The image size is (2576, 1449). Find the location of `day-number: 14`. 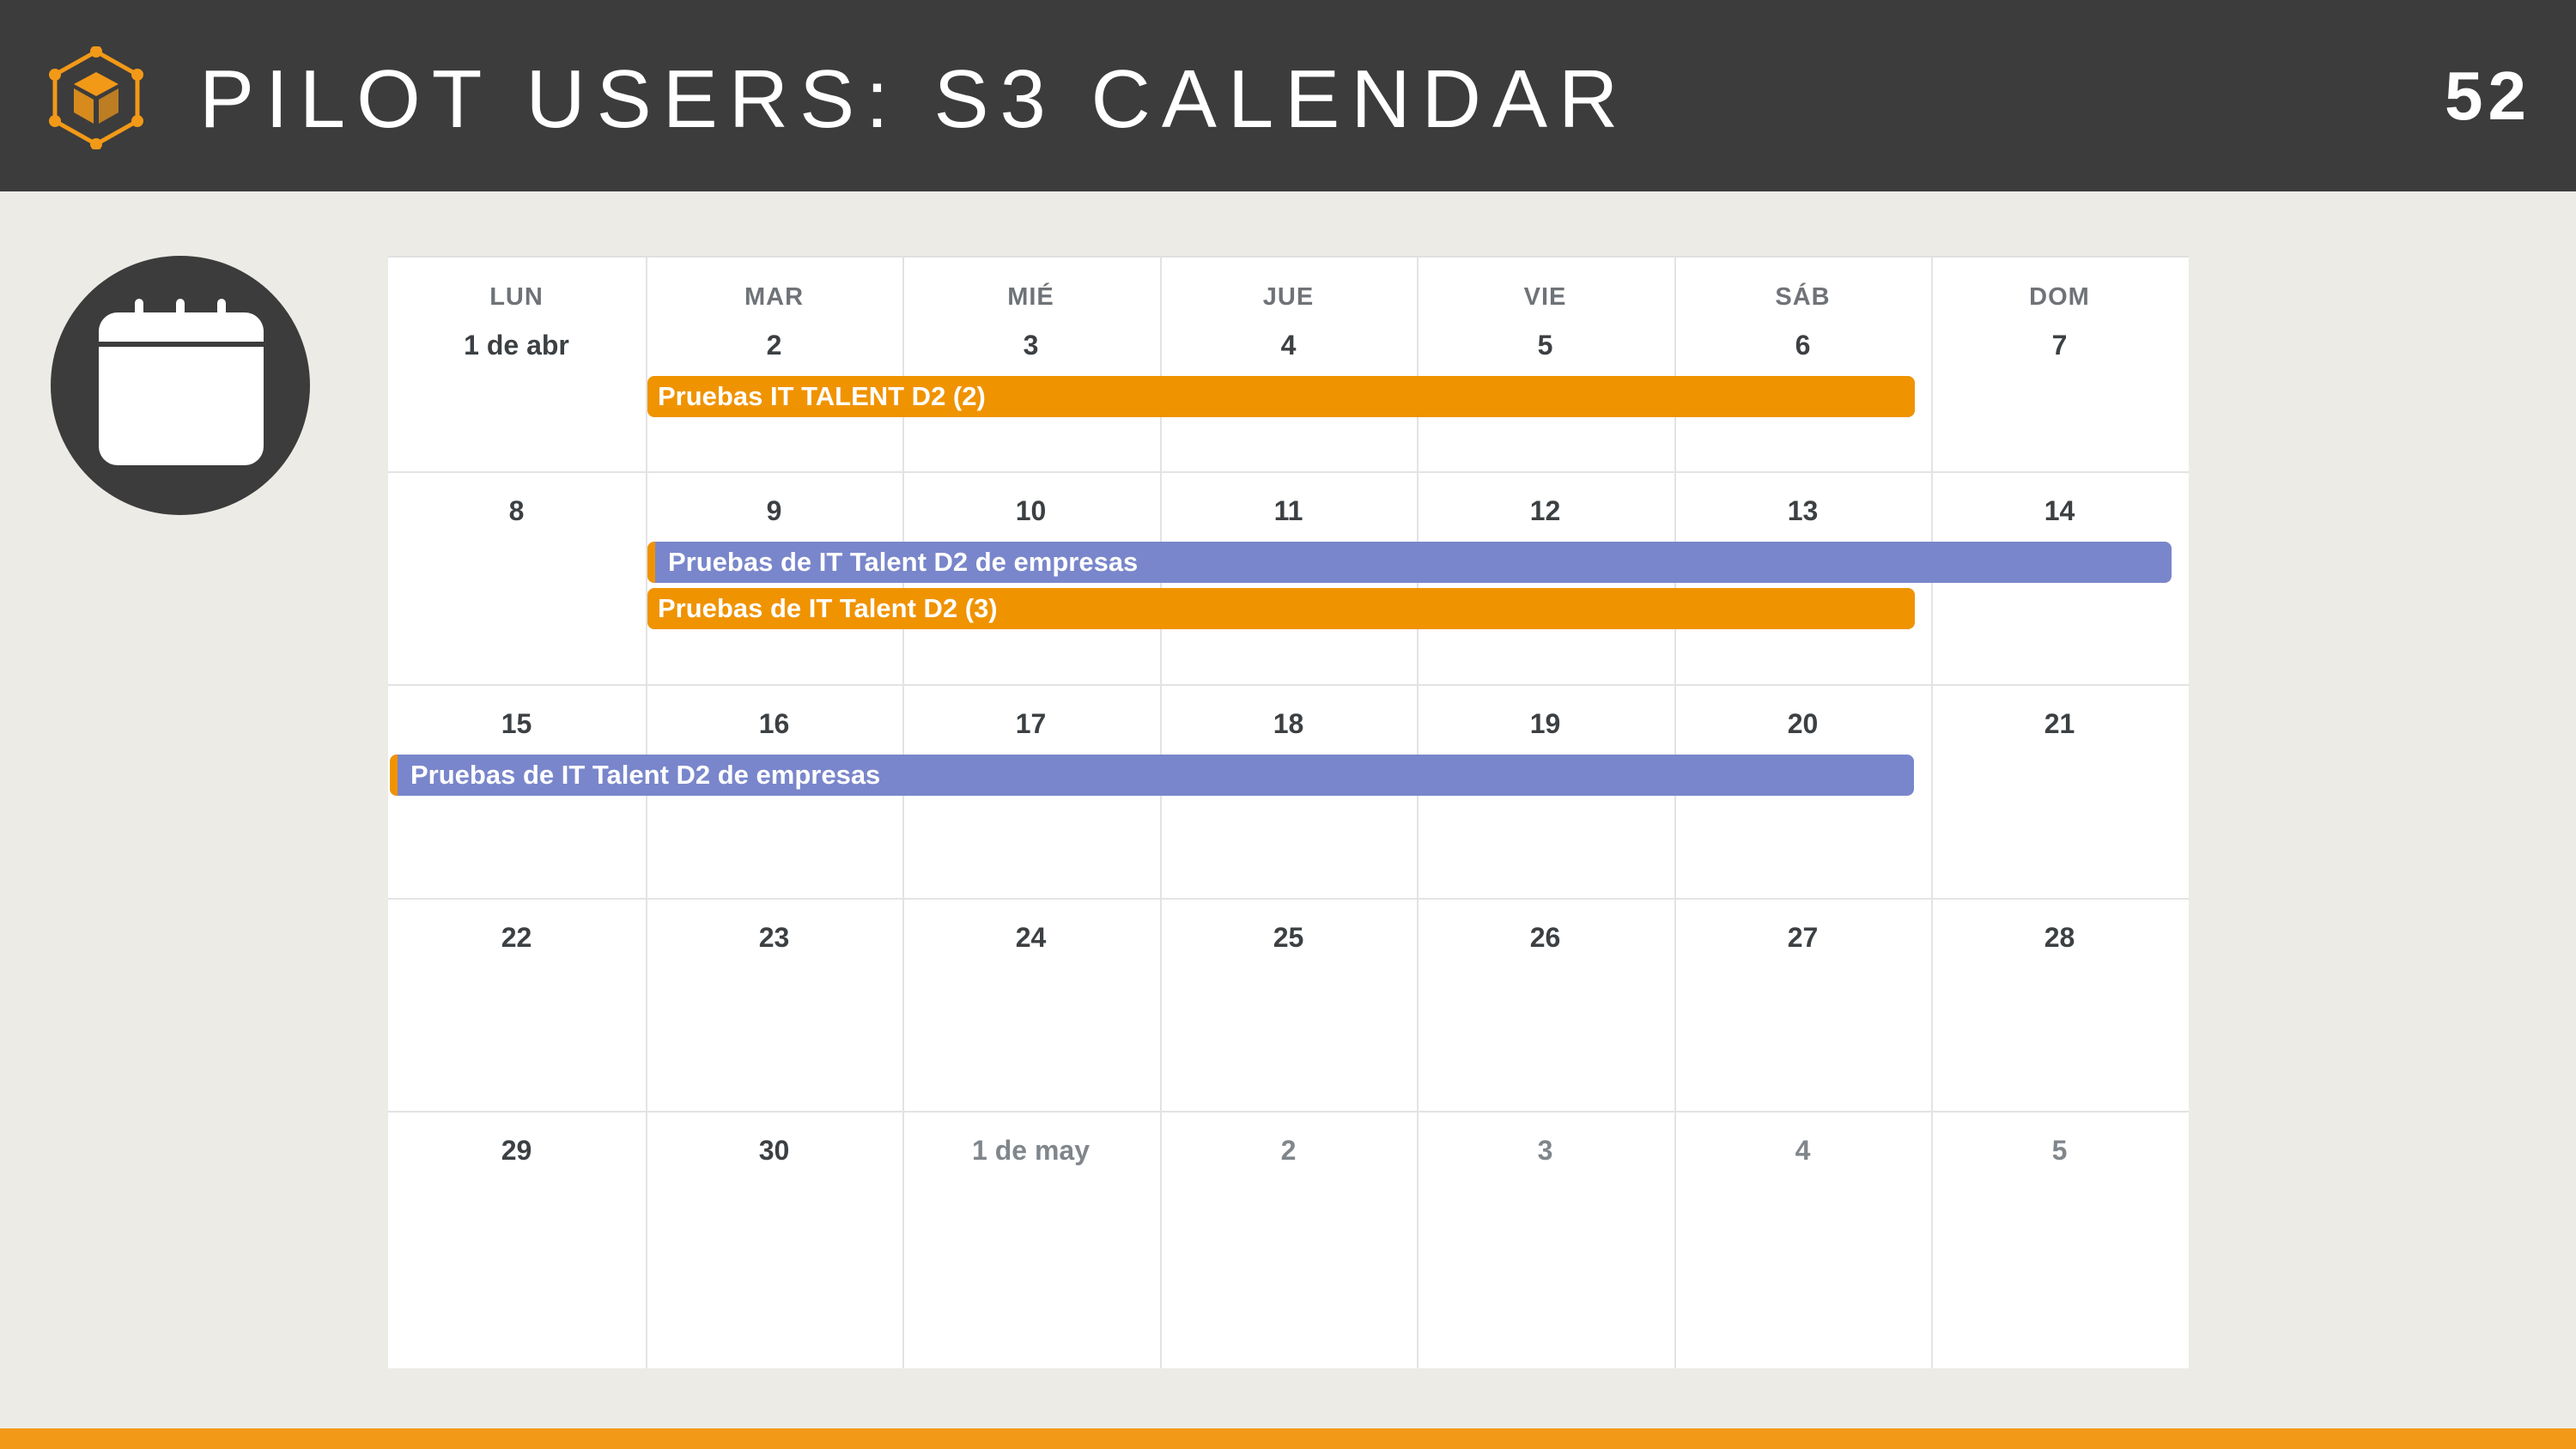

day-number: 14 is located at coordinates (2060, 511).